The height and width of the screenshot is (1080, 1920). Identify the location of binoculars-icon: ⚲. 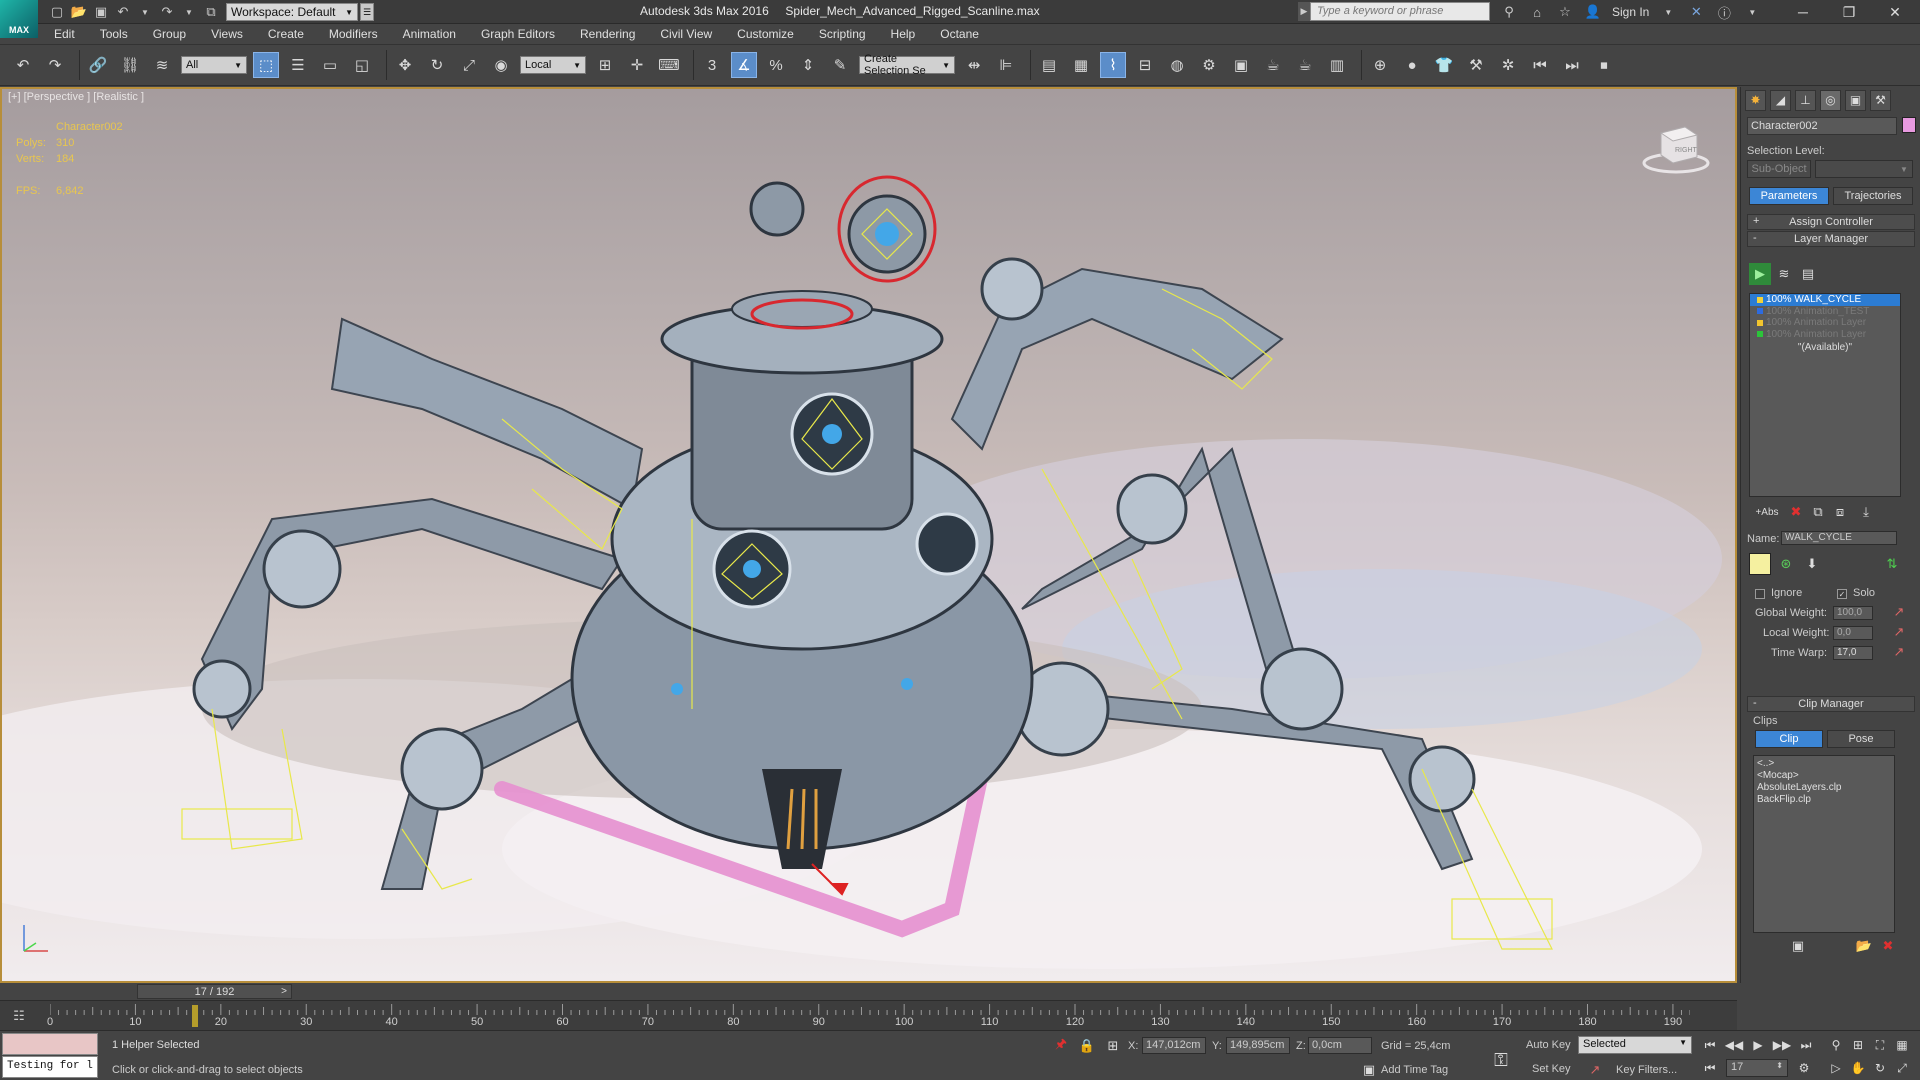
(1509, 12).